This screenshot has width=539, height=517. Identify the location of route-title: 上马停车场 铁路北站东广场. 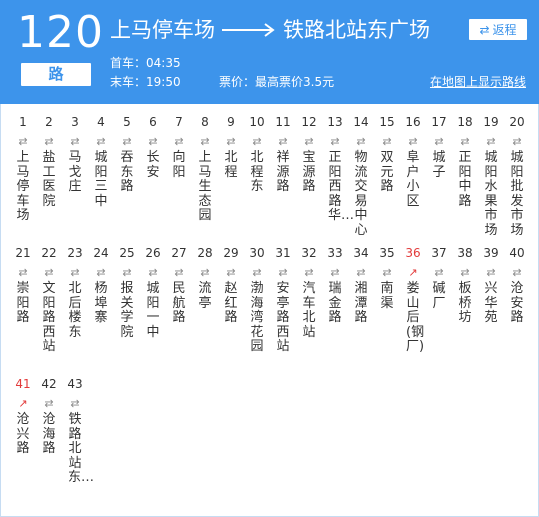
(270, 30).